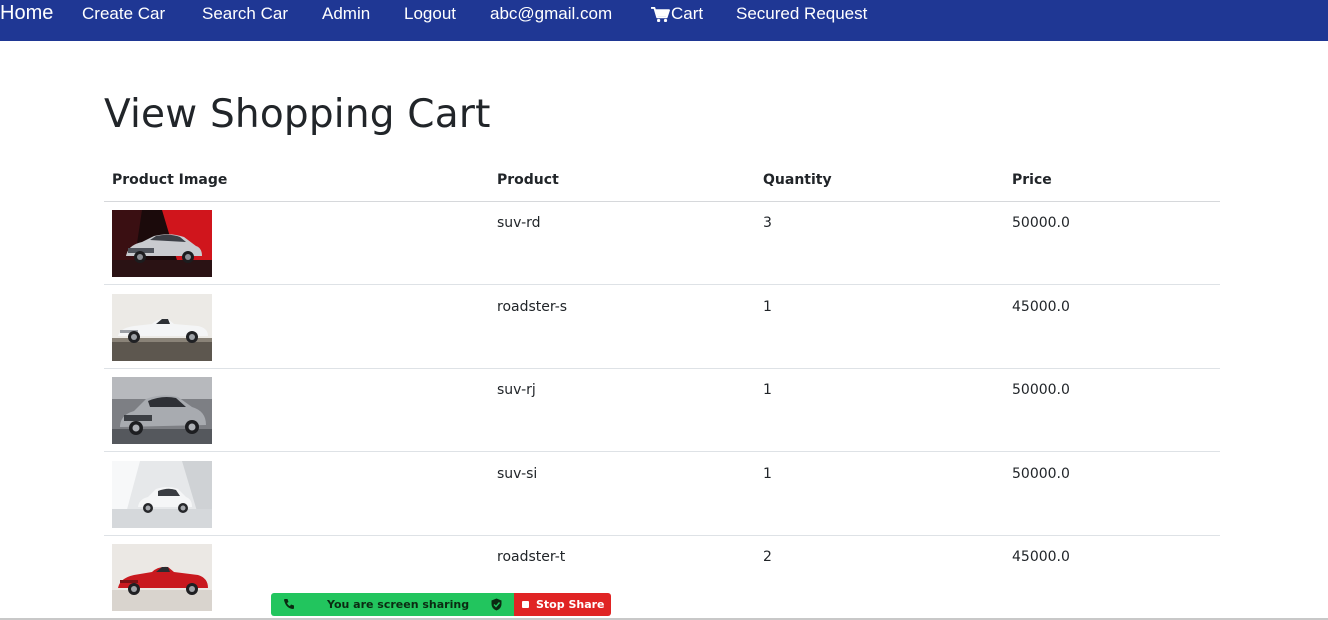  I want to click on table-row: roadster-s 1 45000.0, so click(662, 327).